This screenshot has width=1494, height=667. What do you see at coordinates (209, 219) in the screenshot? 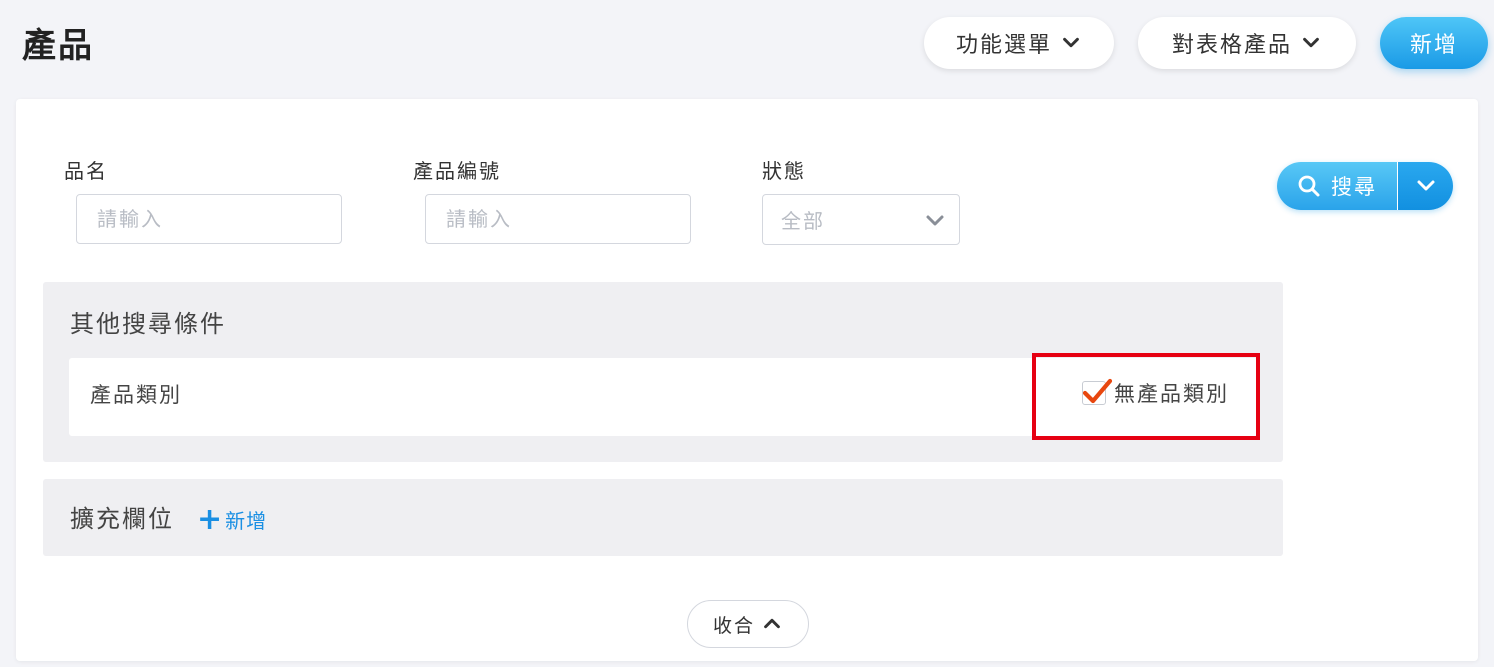
I see `name-input` at bounding box center [209, 219].